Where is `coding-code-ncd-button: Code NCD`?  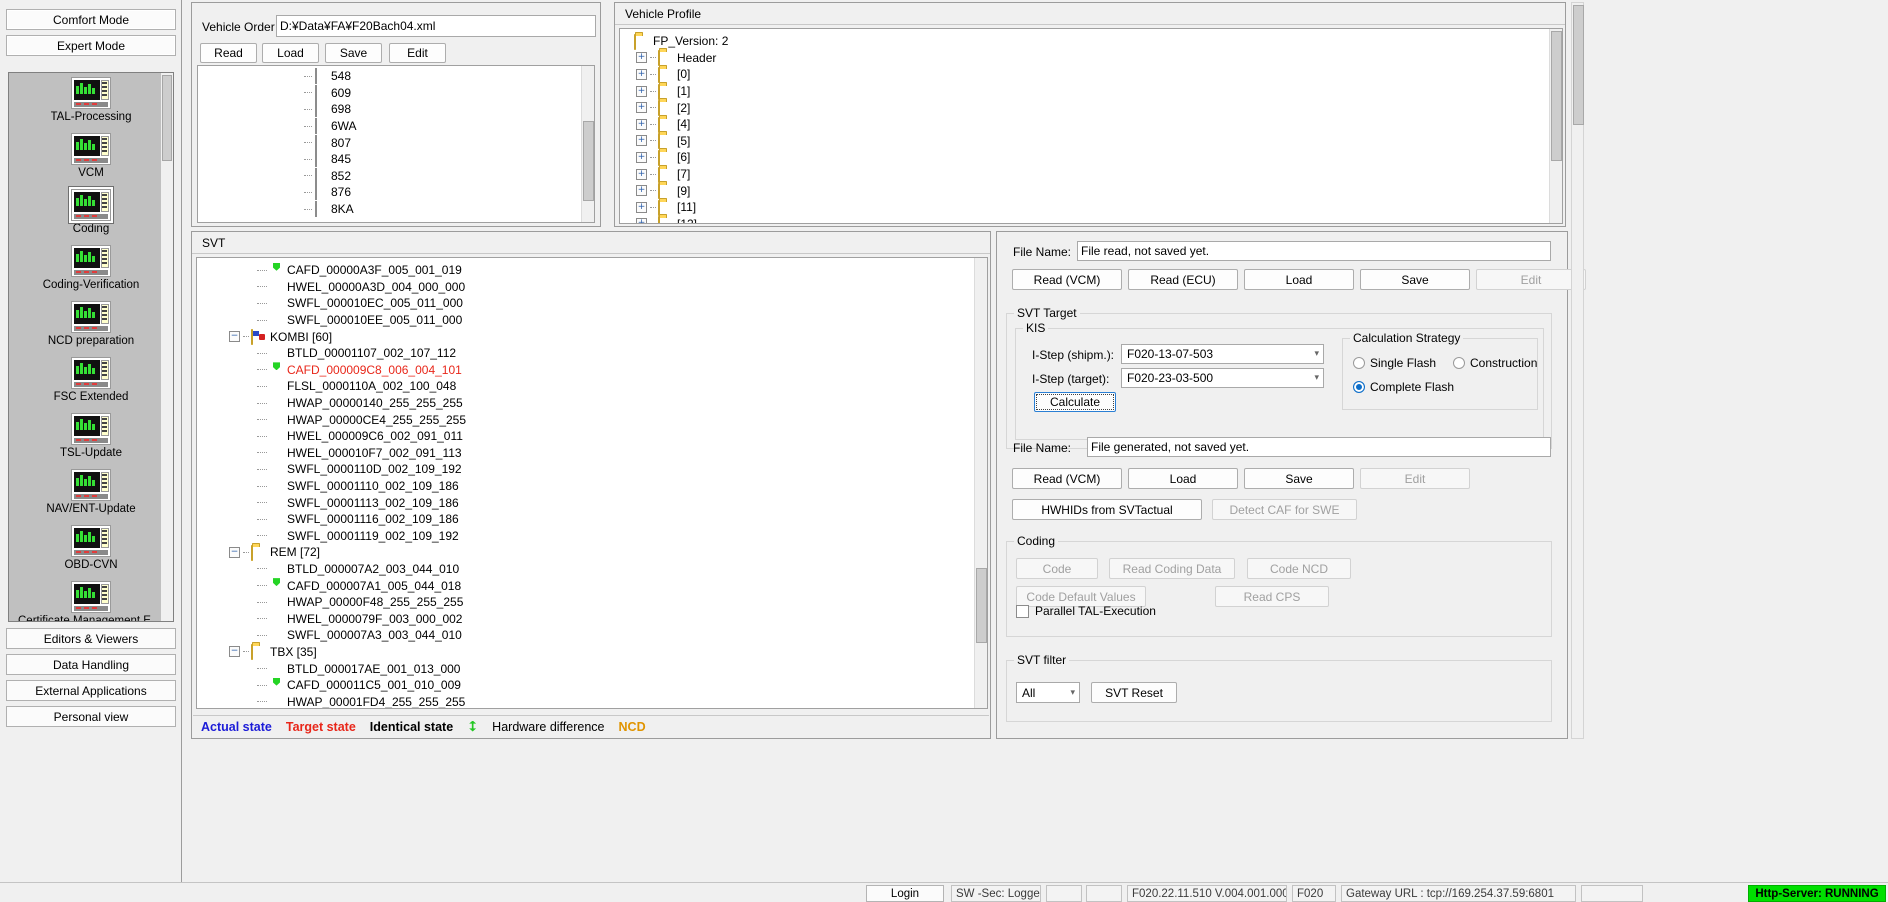 coding-code-ncd-button: Code NCD is located at coordinates (1299, 568).